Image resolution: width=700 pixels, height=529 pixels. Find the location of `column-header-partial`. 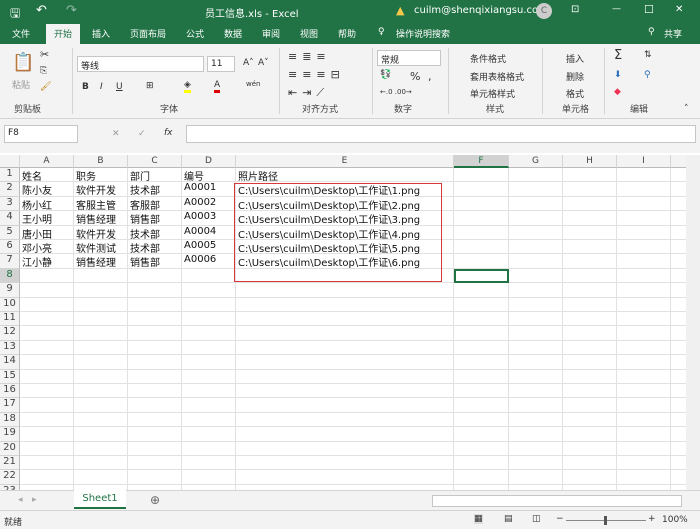

column-header-partial is located at coordinates (678, 161).